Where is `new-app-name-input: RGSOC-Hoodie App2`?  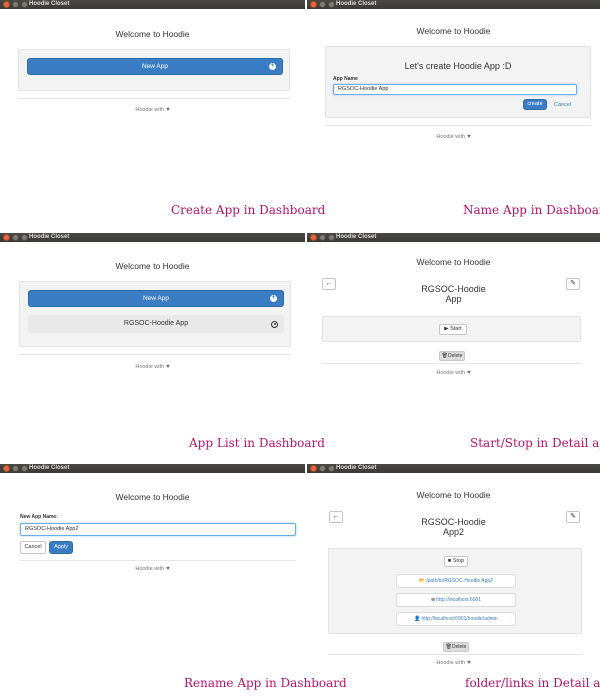 new-app-name-input: RGSOC-Hoodie App2 is located at coordinates (158, 529).